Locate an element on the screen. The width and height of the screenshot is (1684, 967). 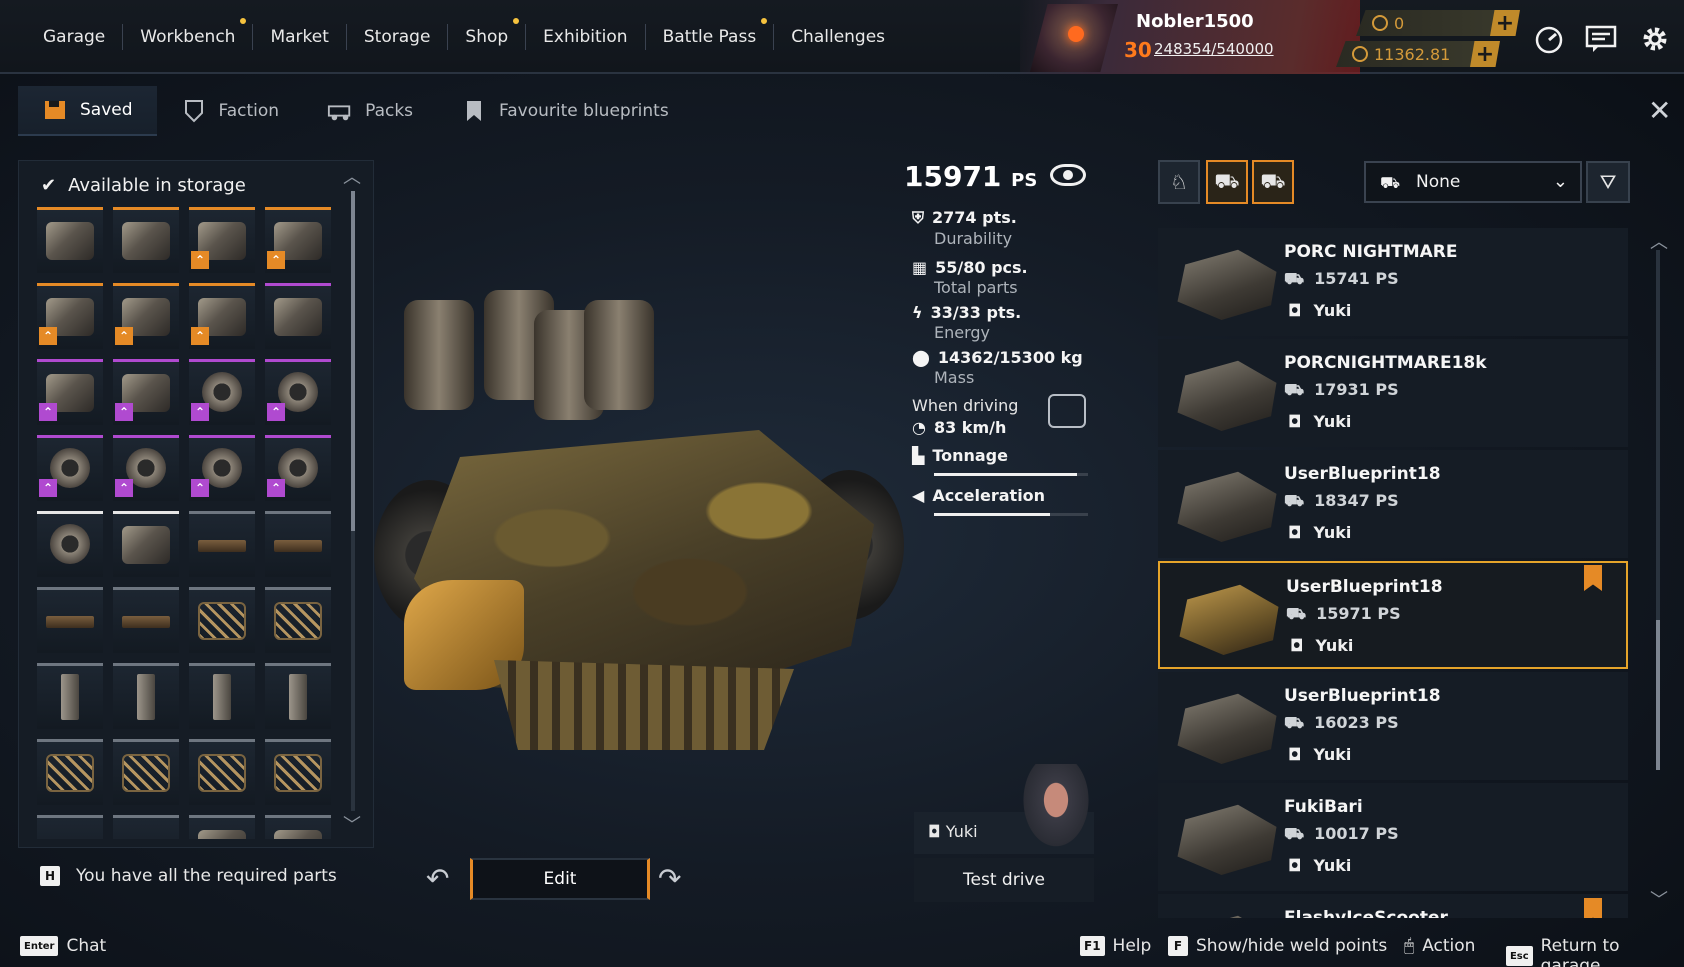
blueprint-card: PORC NIGHTMARE ⛟ 15741 PS ◘ Yuki is located at coordinates (1393, 282).